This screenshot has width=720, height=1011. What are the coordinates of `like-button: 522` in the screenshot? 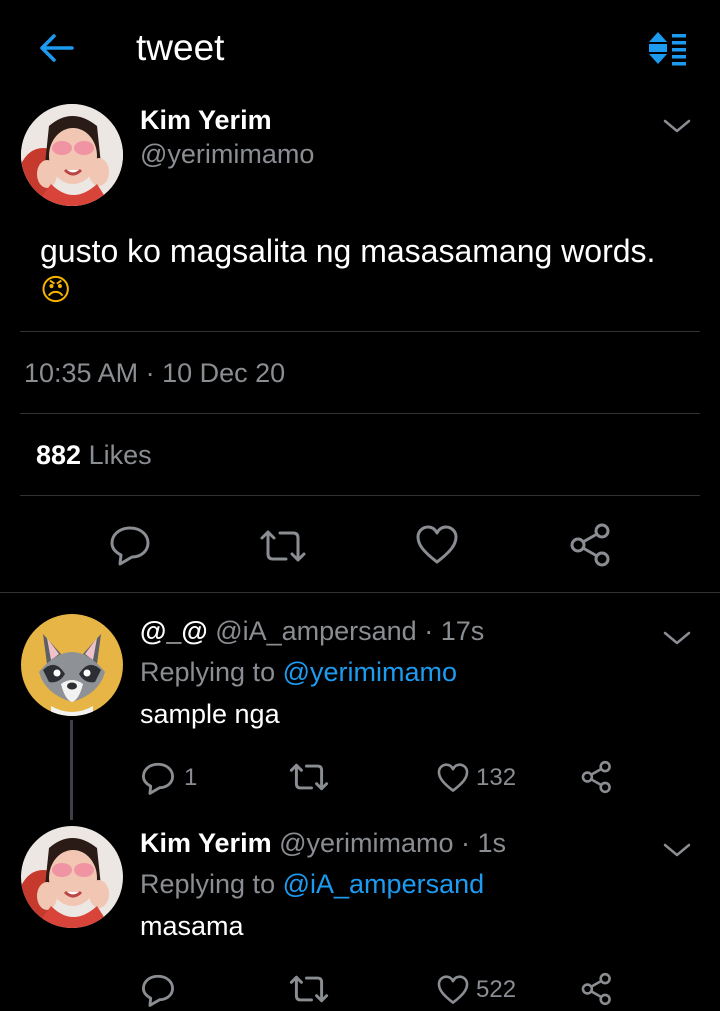 It's located at (476, 990).